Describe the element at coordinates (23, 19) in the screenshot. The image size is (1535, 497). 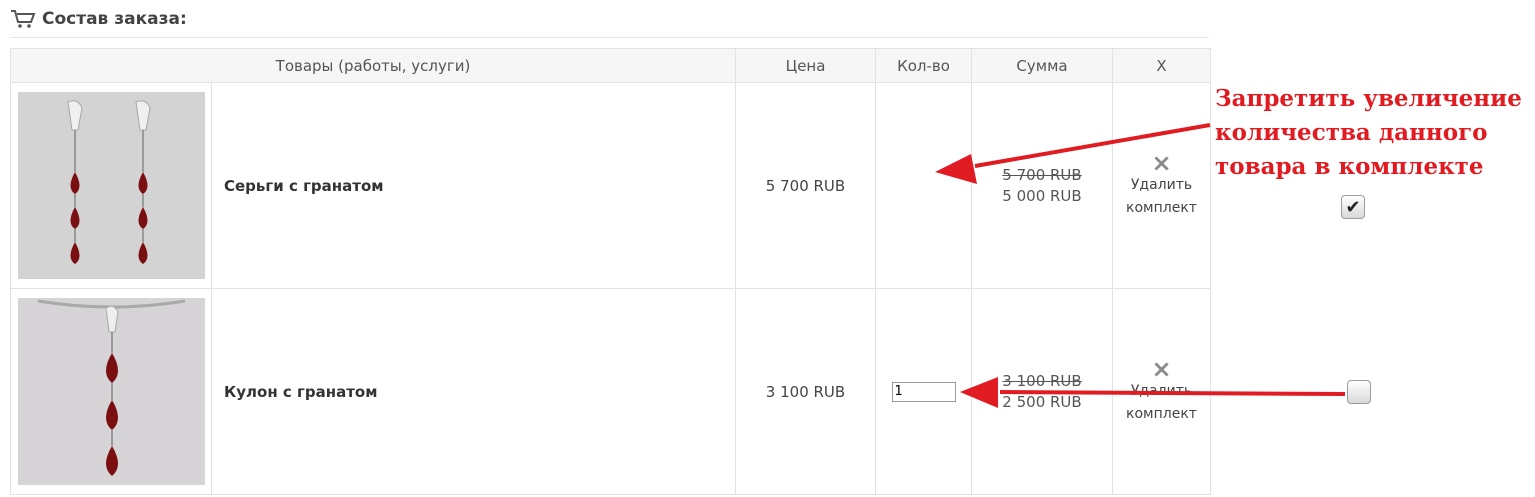
I see `cart-icon` at that location.